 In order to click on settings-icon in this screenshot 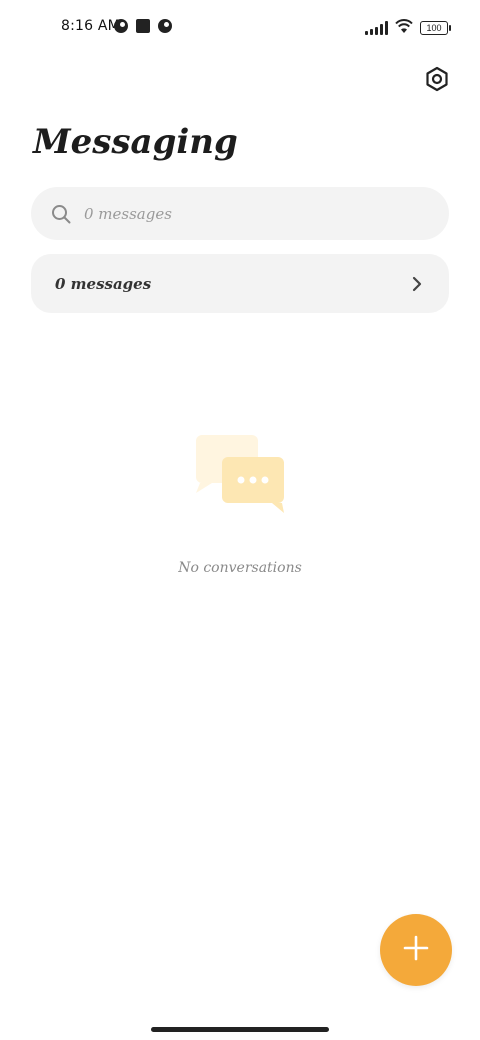, I will do `click(437, 81)`.